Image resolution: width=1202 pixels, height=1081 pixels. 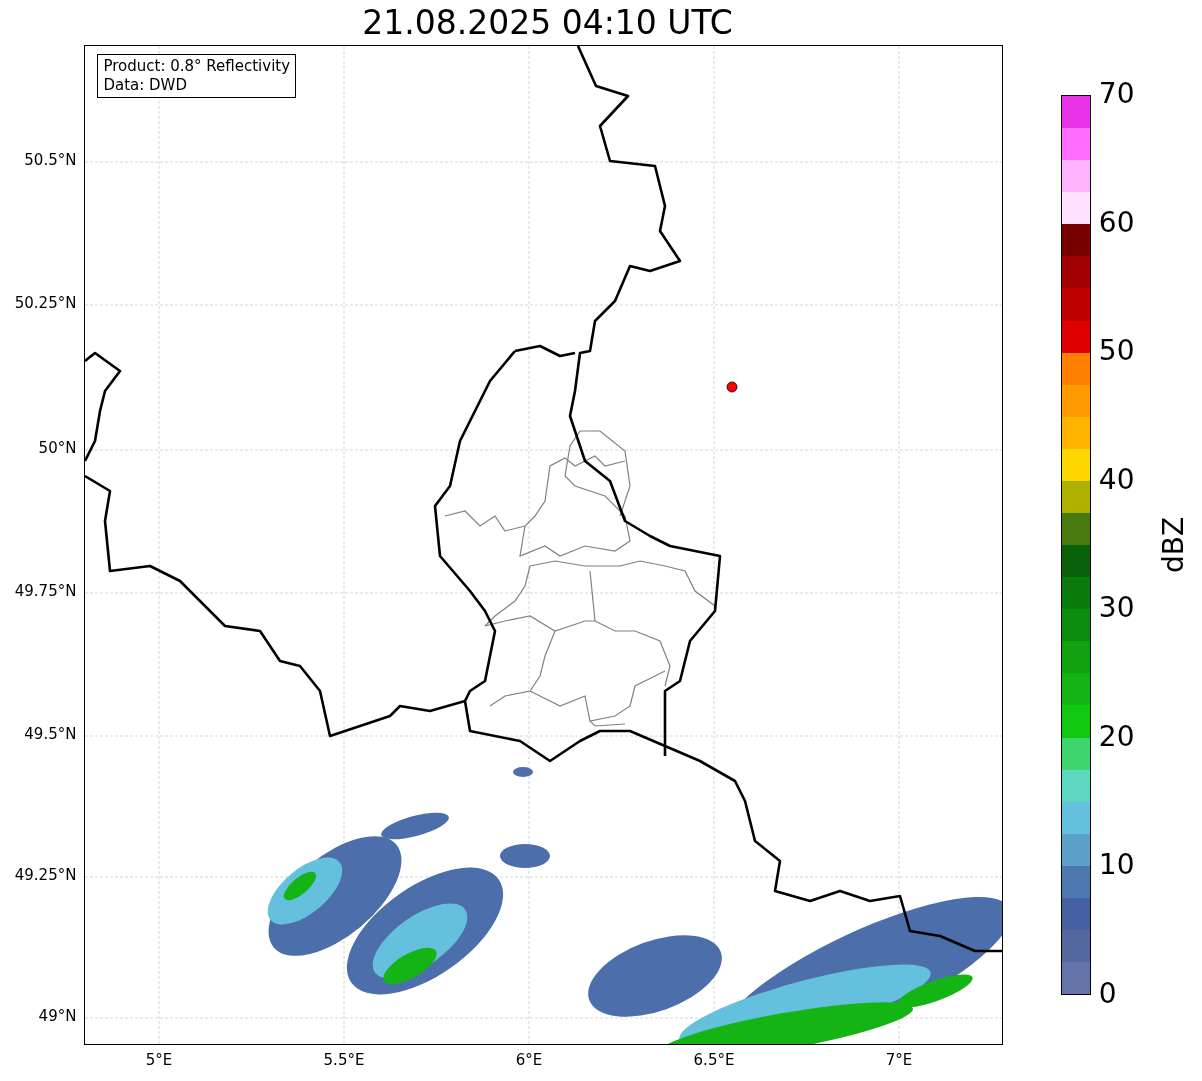 I want to click on latitude-label: 50.5°N, so click(x=50, y=160).